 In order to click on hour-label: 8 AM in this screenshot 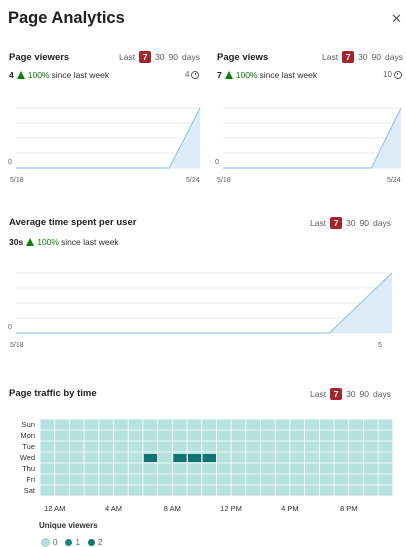, I will do `click(172, 508)`.